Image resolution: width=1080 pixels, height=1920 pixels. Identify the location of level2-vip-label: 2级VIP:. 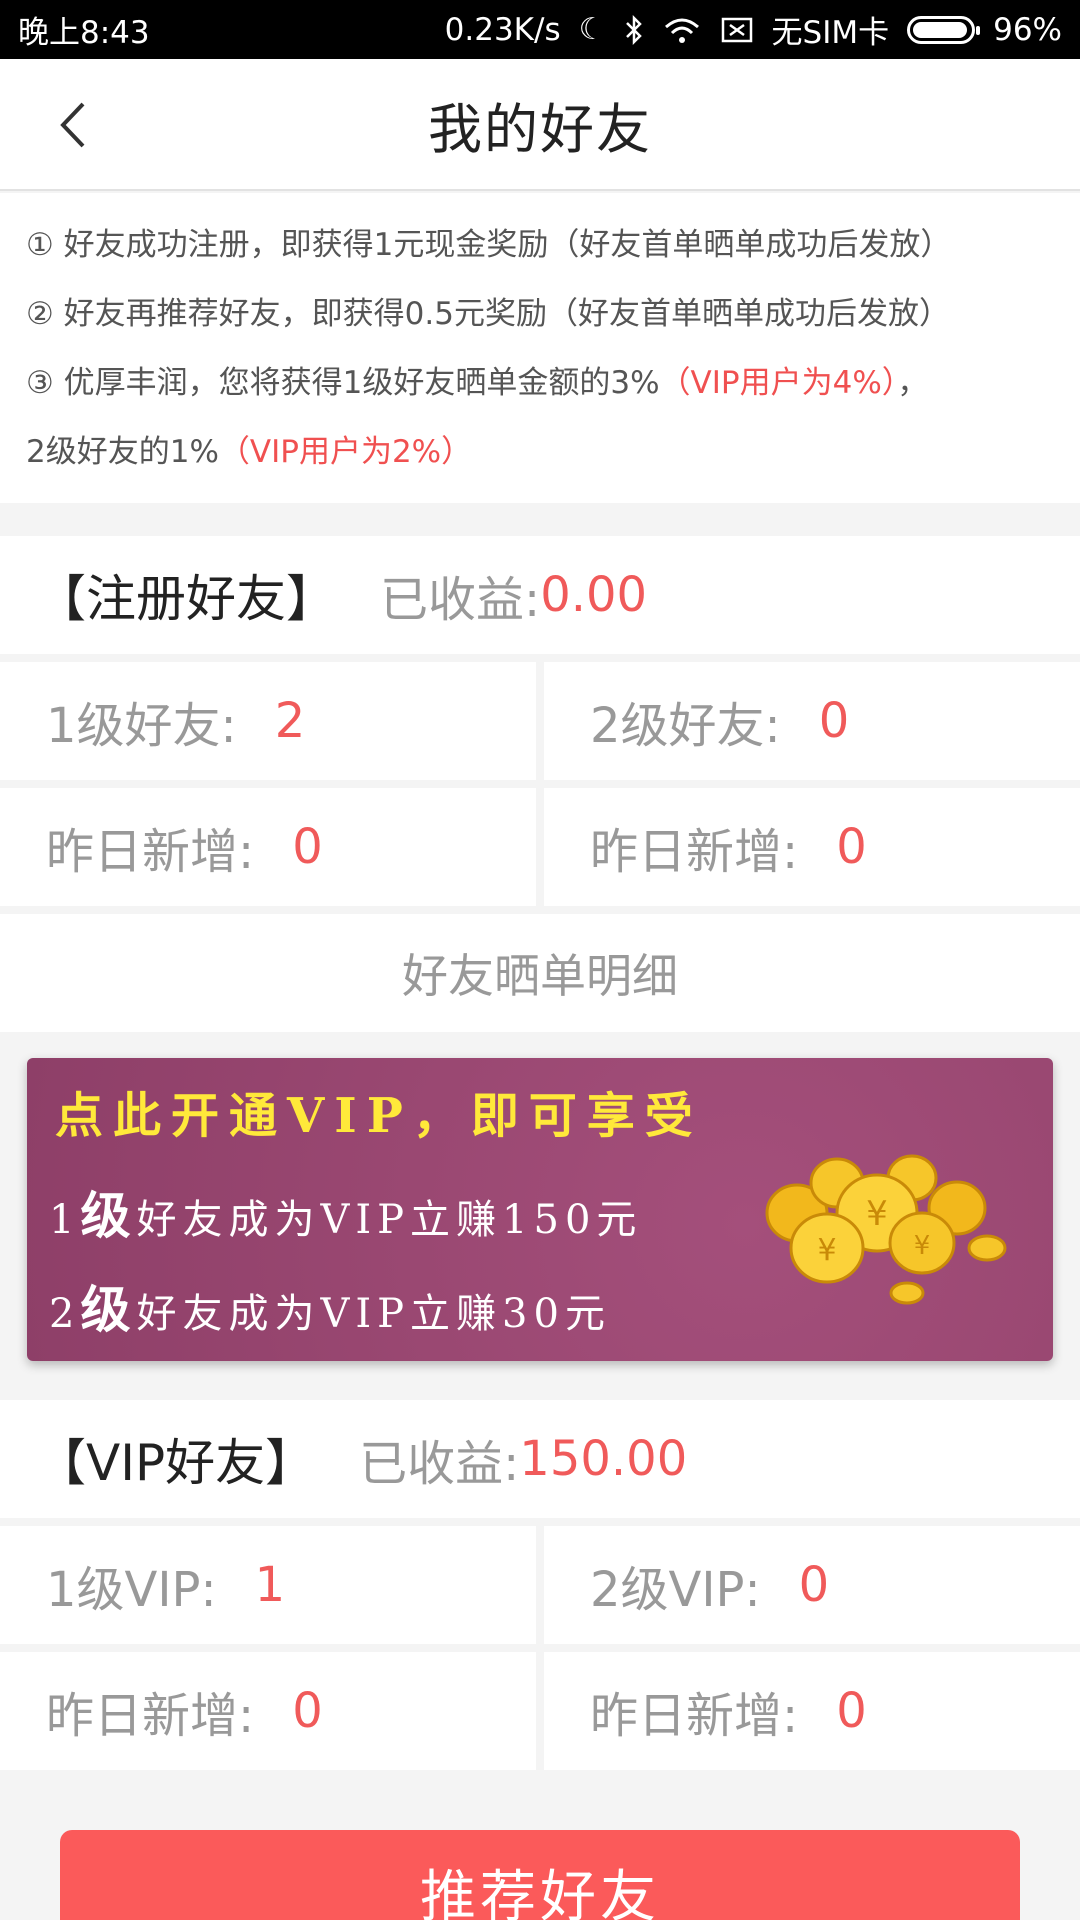
(675, 1590).